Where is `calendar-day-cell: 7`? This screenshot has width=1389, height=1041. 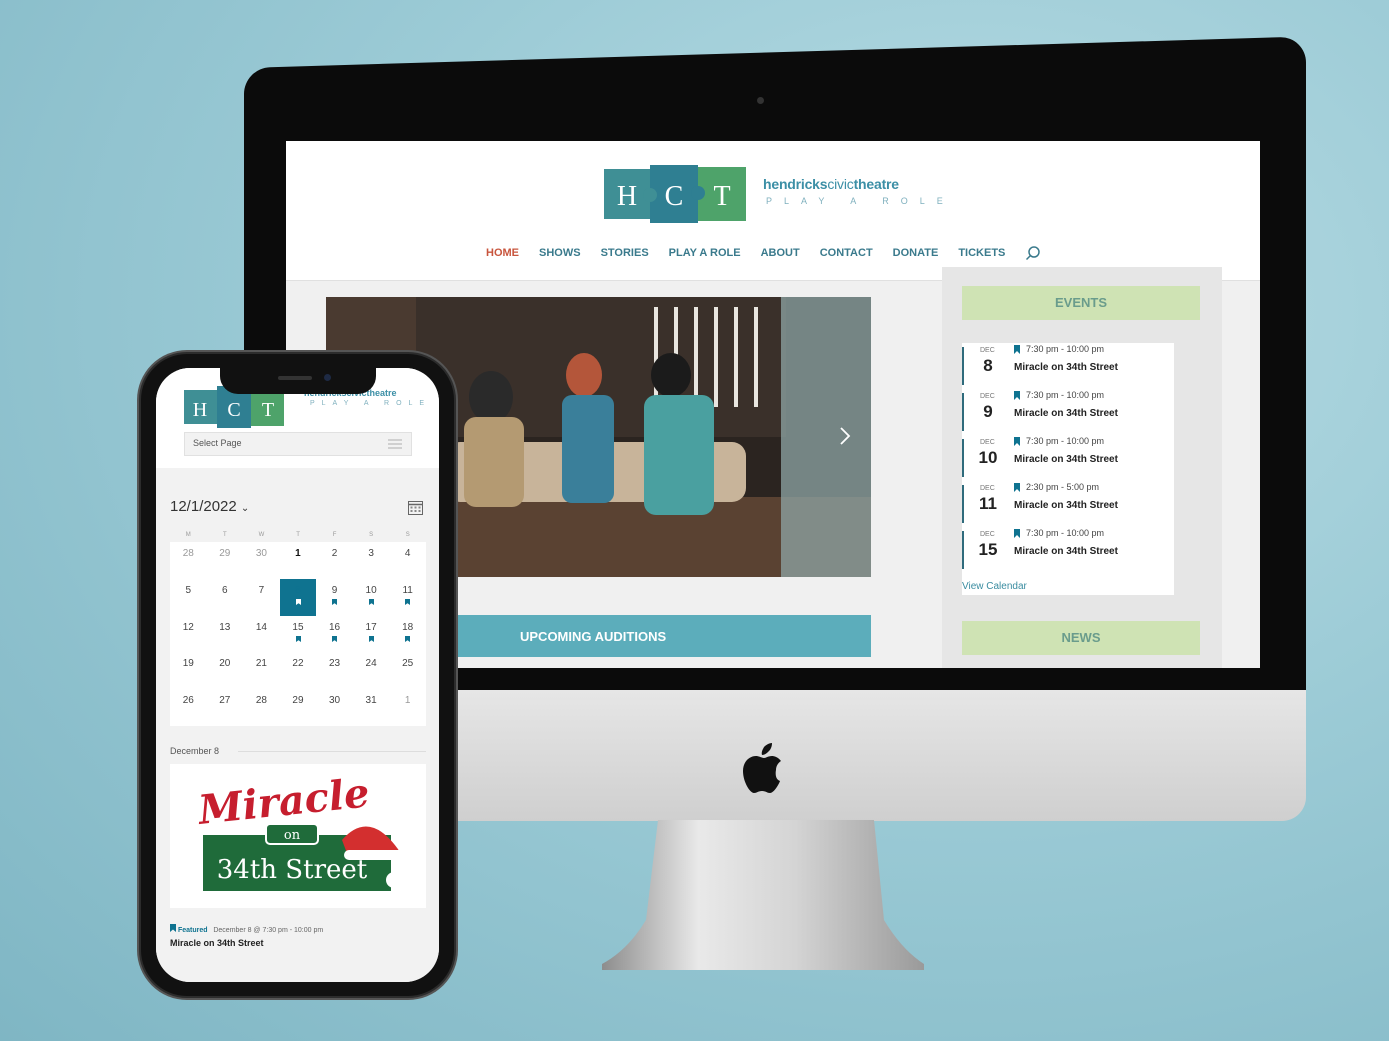
calendar-day-cell: 7 is located at coordinates (261, 597).